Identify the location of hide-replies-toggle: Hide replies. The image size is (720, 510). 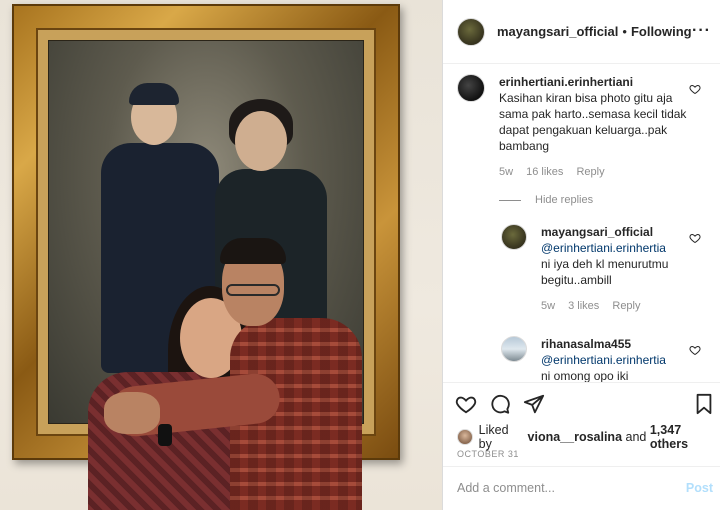
(546, 200).